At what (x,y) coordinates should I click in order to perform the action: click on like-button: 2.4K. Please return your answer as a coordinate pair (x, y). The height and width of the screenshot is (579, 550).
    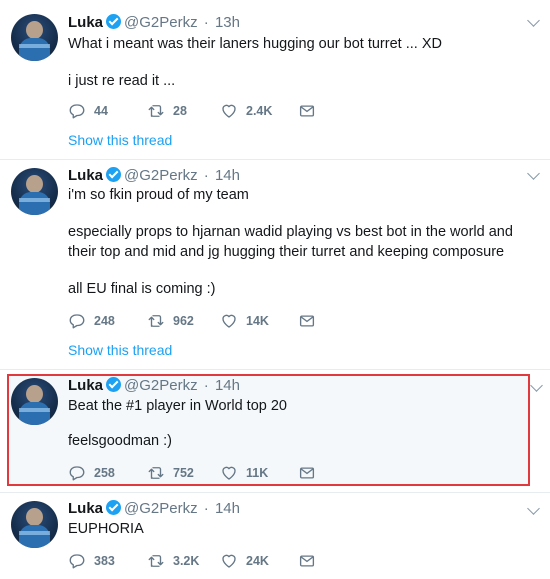
    Looking at the image, I should click on (246, 111).